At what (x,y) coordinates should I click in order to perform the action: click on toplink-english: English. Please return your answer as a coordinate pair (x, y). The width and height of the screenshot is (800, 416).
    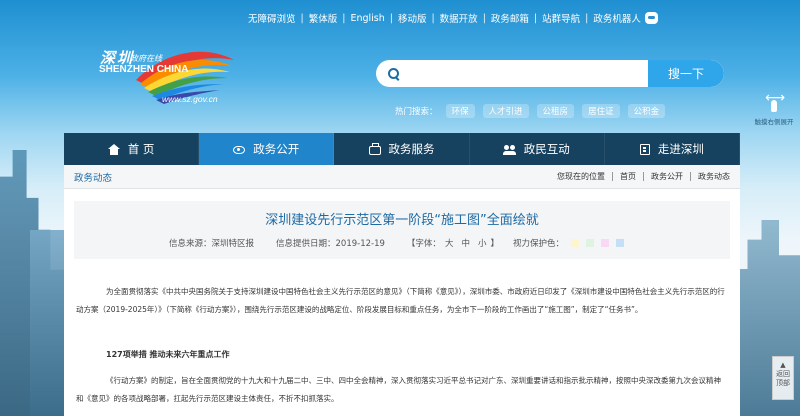
    Looking at the image, I should click on (367, 18).